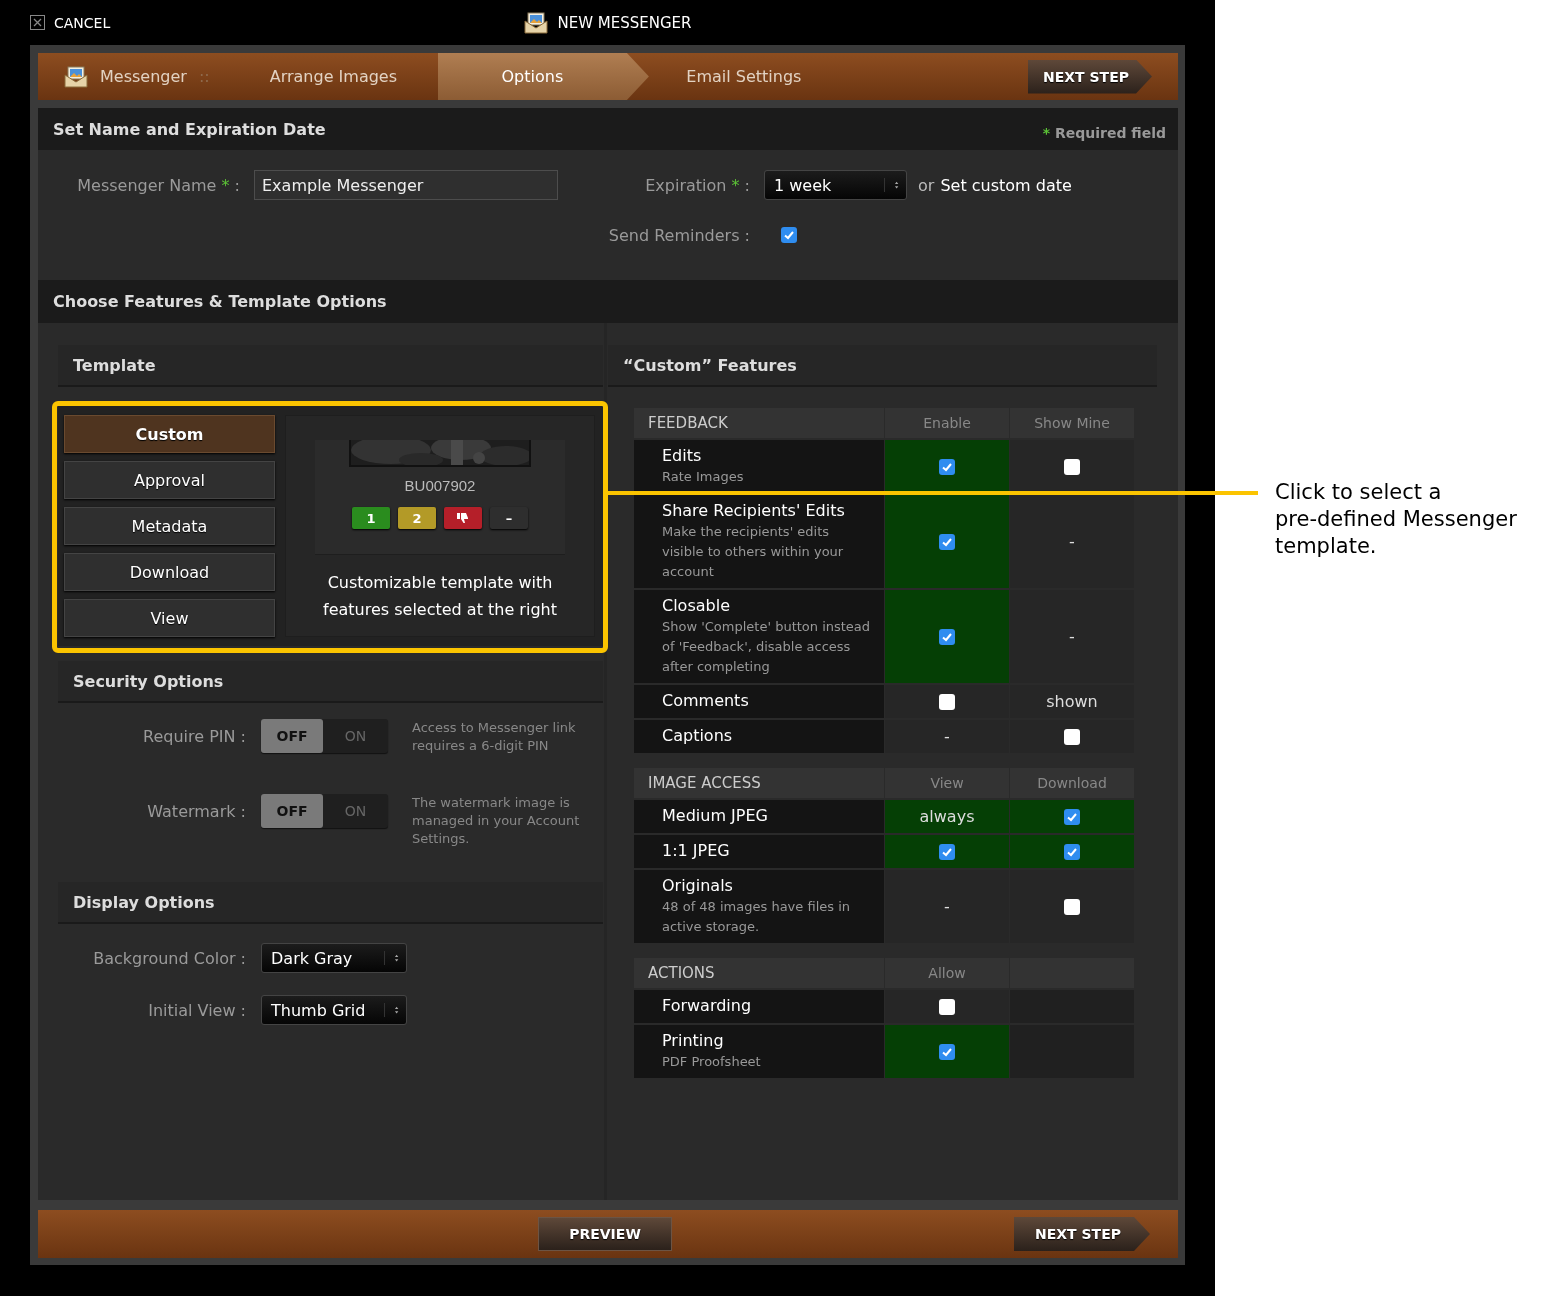 This screenshot has width=1547, height=1296. What do you see at coordinates (947, 423) in the screenshot?
I see `column-header: Enable` at bounding box center [947, 423].